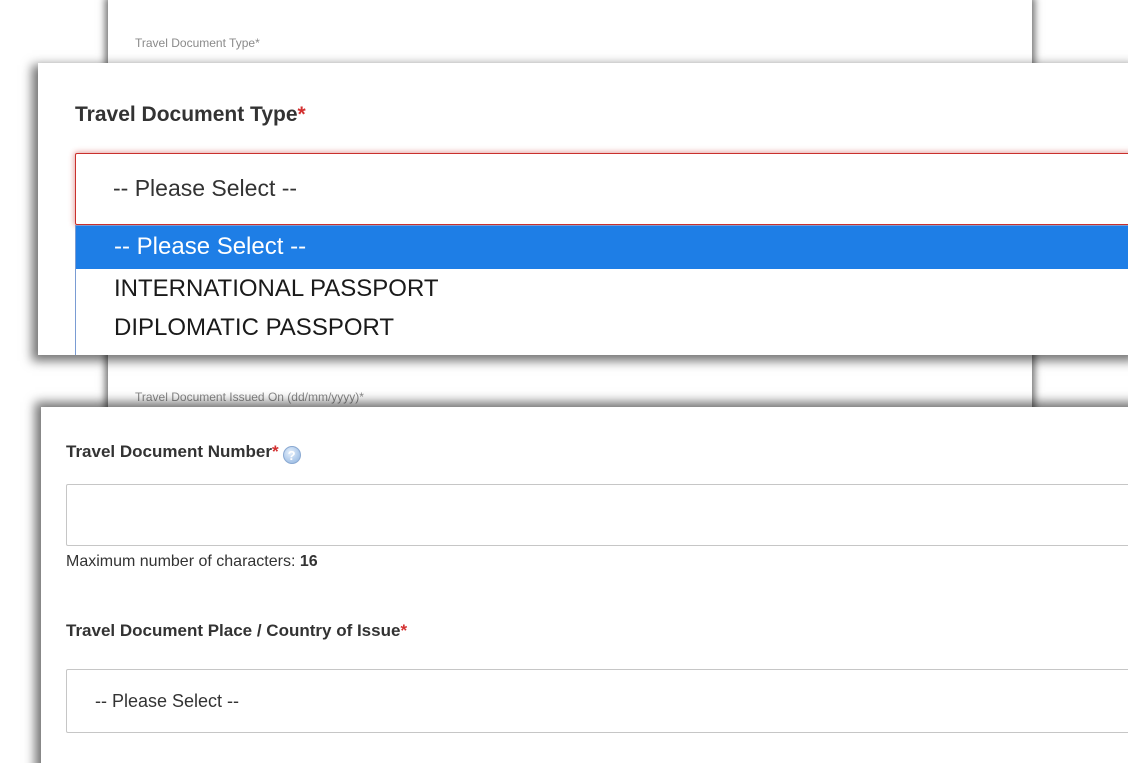 The image size is (1128, 763). What do you see at coordinates (602, 247) in the screenshot?
I see `doc-type-option-please-select: -- Please Select --` at bounding box center [602, 247].